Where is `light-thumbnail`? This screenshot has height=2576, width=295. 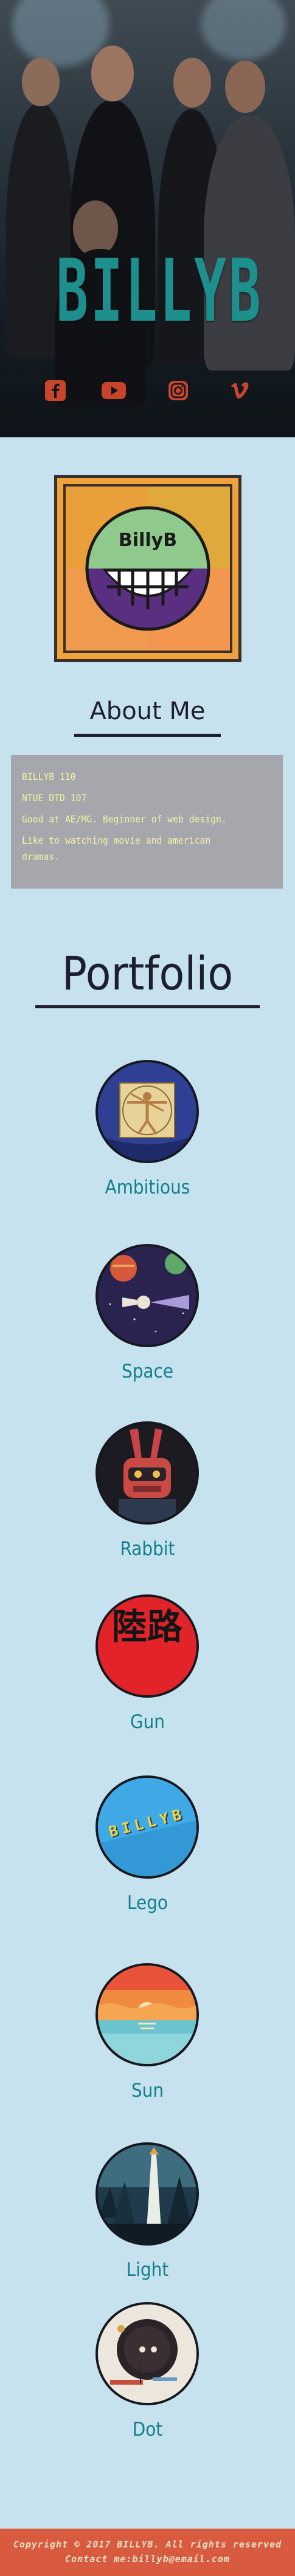
light-thumbnail is located at coordinates (147, 2194).